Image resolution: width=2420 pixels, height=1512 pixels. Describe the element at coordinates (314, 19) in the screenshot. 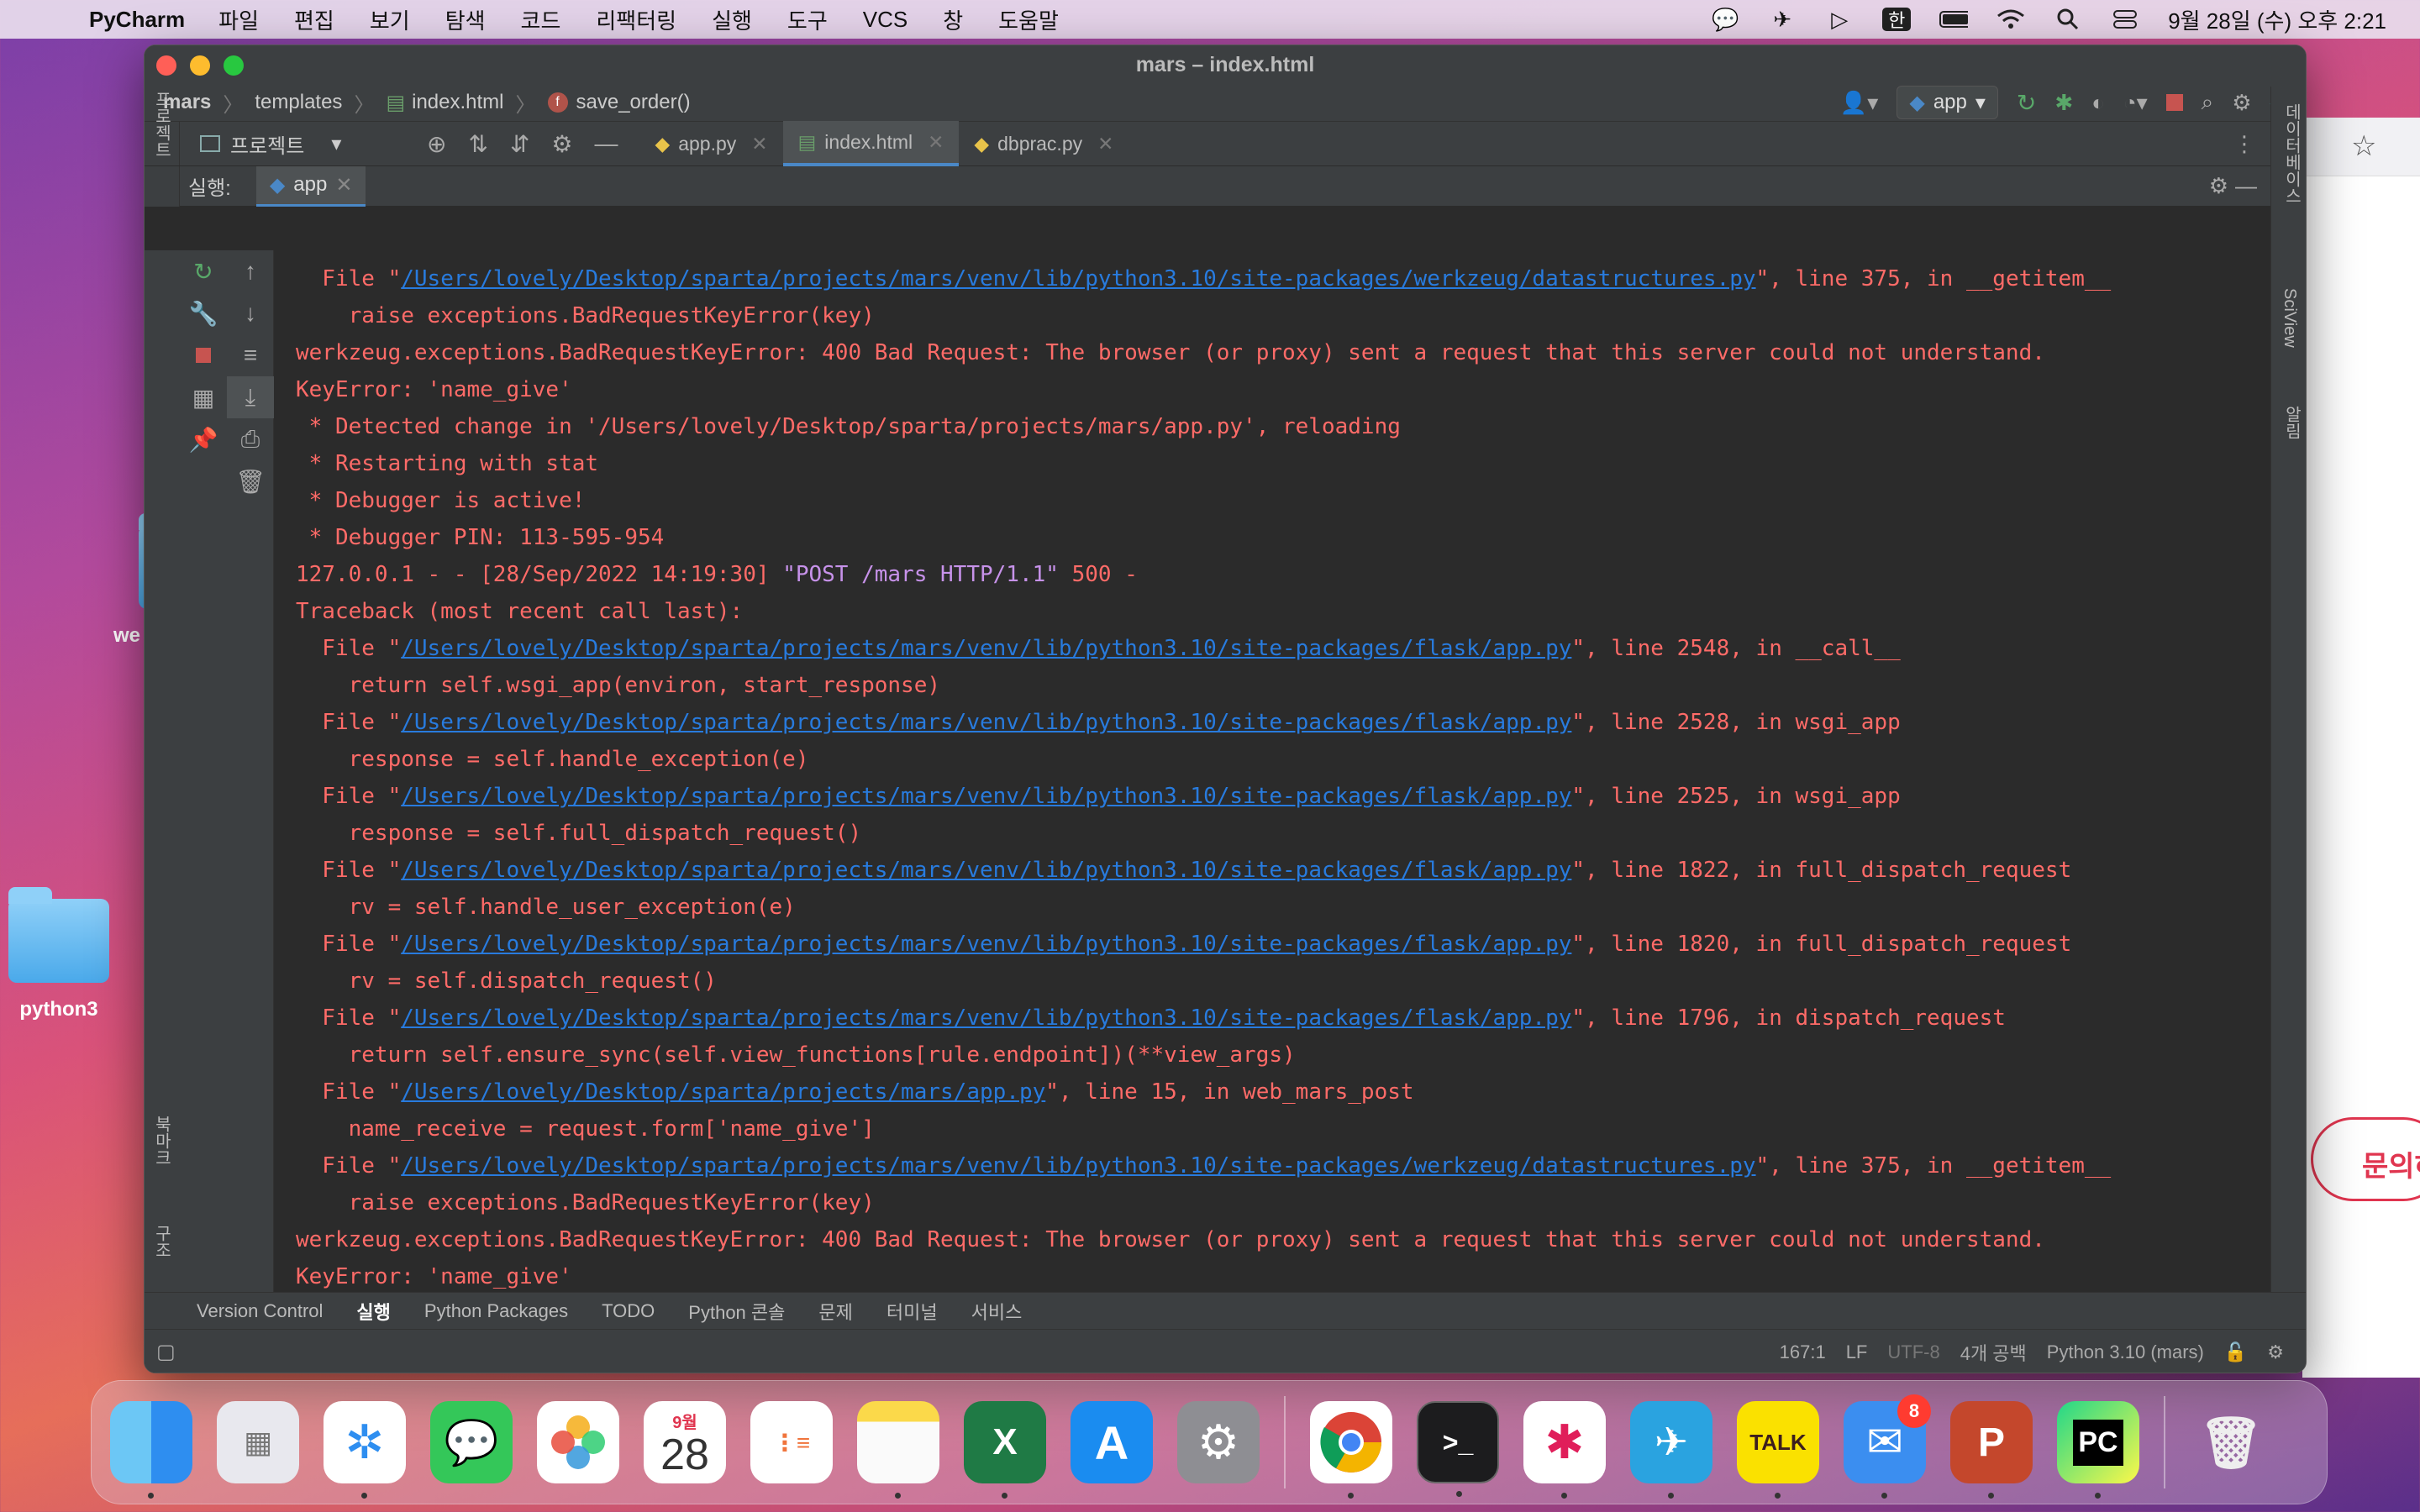

I see `menu-edit: 편집` at that location.